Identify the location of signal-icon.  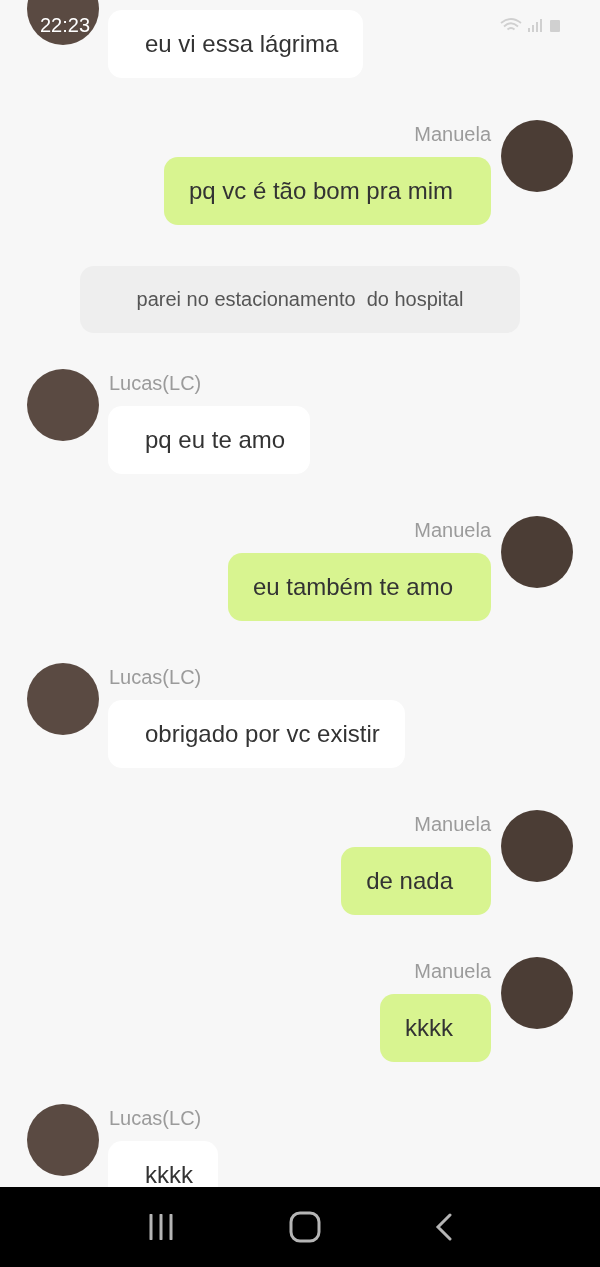
(536, 25).